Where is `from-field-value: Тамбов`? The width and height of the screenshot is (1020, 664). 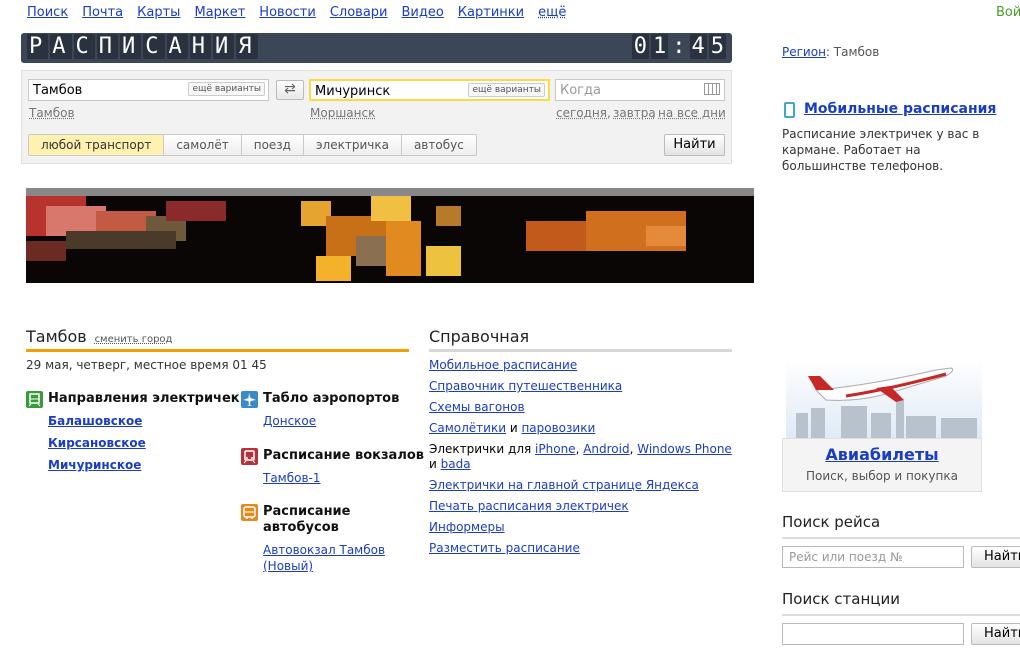 from-field-value: Тамбов is located at coordinates (58, 90).